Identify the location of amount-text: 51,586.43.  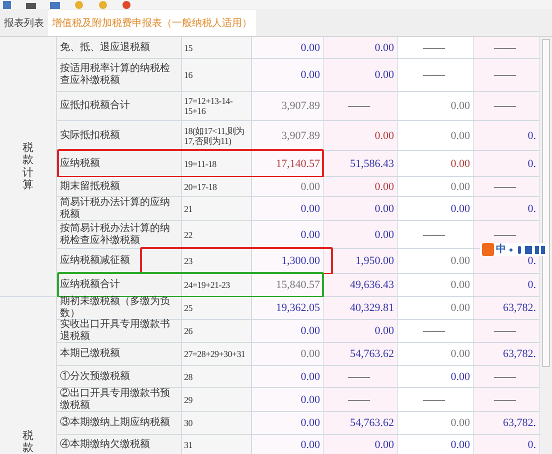
(372, 164).